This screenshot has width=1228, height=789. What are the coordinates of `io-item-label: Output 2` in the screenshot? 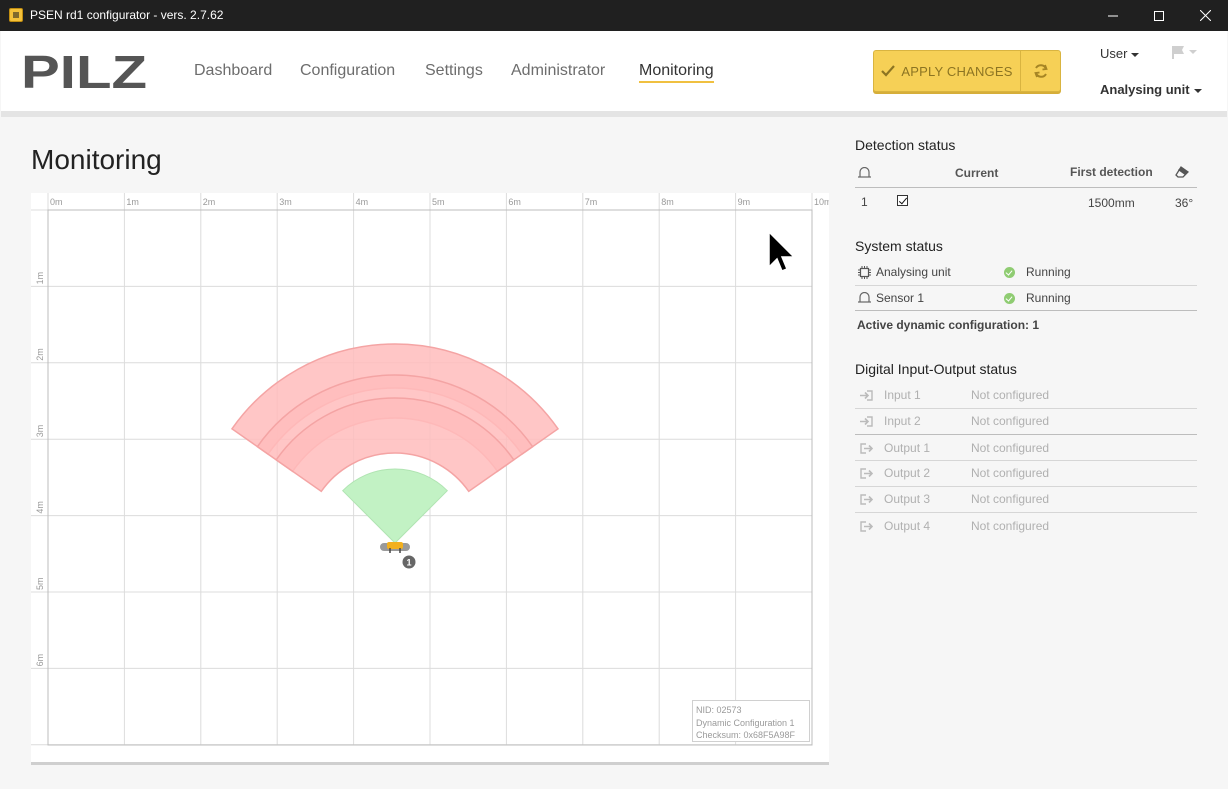 It's located at (907, 473).